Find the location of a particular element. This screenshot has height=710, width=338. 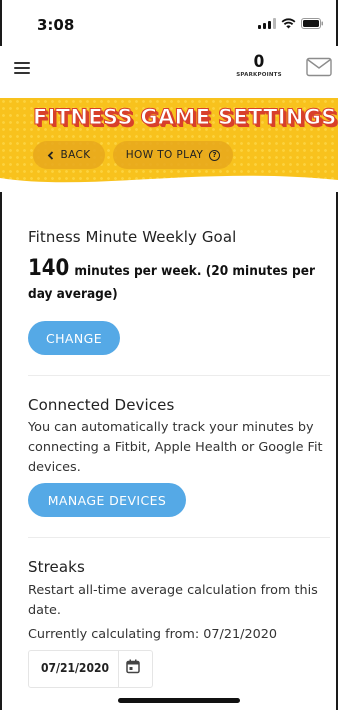

how-to-play-label: HOW TO PLAY is located at coordinates (164, 155).